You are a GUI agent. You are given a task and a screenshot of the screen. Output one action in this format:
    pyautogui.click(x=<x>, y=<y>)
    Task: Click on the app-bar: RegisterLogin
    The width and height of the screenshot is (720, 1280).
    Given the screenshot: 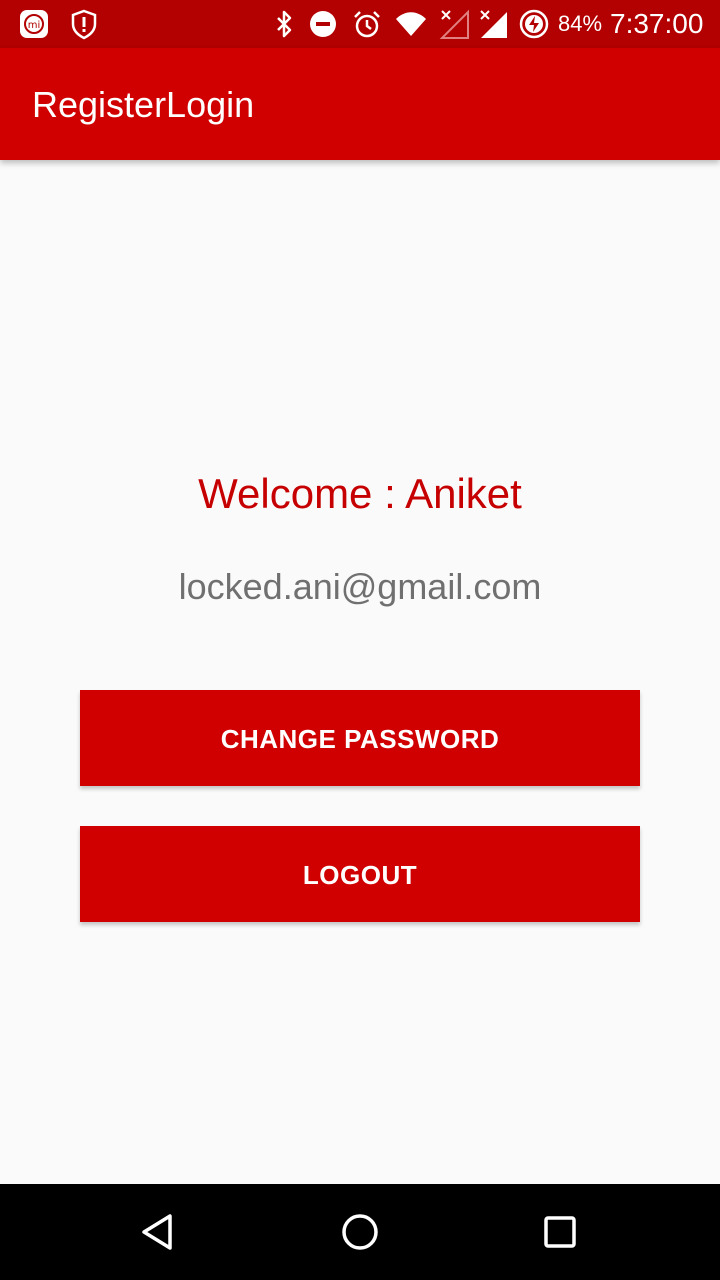 What is the action you would take?
    pyautogui.click(x=360, y=104)
    